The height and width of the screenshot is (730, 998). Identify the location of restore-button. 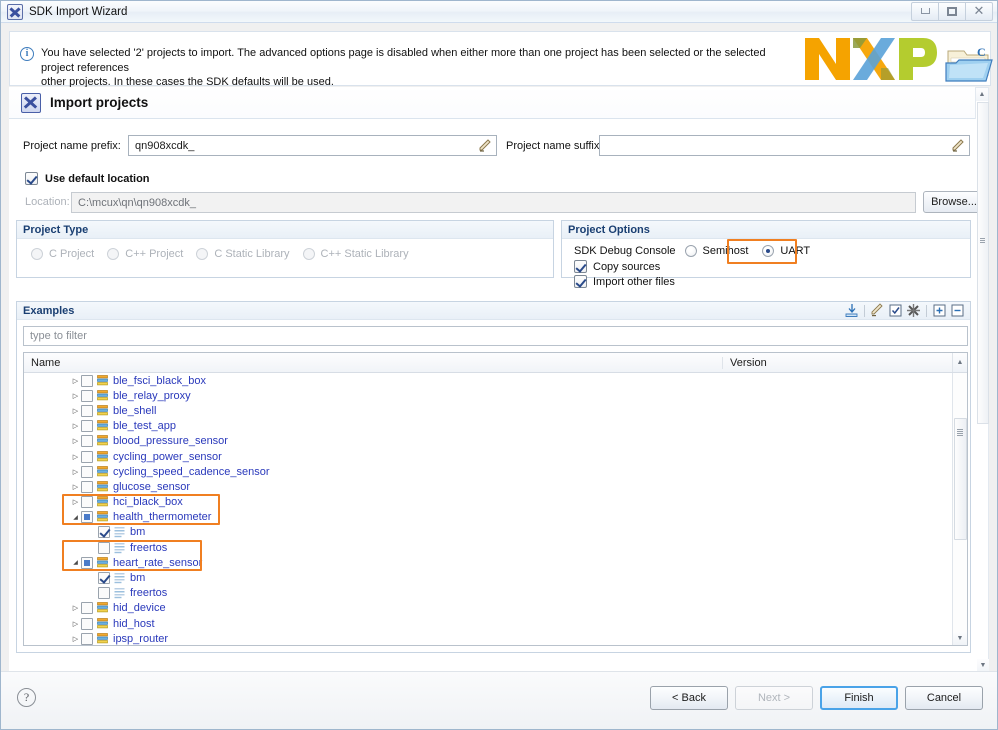
(952, 11).